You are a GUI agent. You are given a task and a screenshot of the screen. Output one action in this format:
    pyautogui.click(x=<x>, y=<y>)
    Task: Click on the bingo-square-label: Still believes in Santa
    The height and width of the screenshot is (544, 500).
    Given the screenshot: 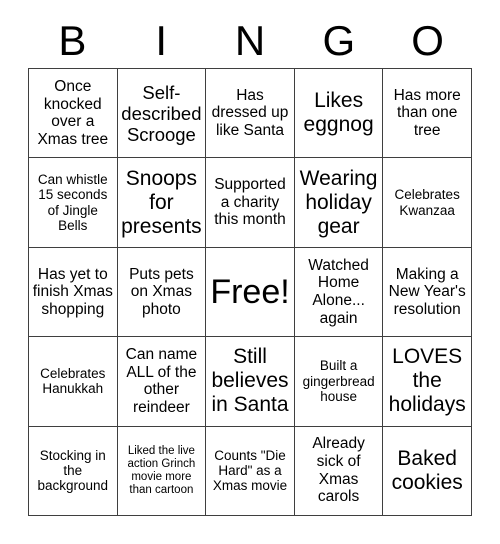 What is the action you would take?
    pyautogui.click(x=250, y=381)
    